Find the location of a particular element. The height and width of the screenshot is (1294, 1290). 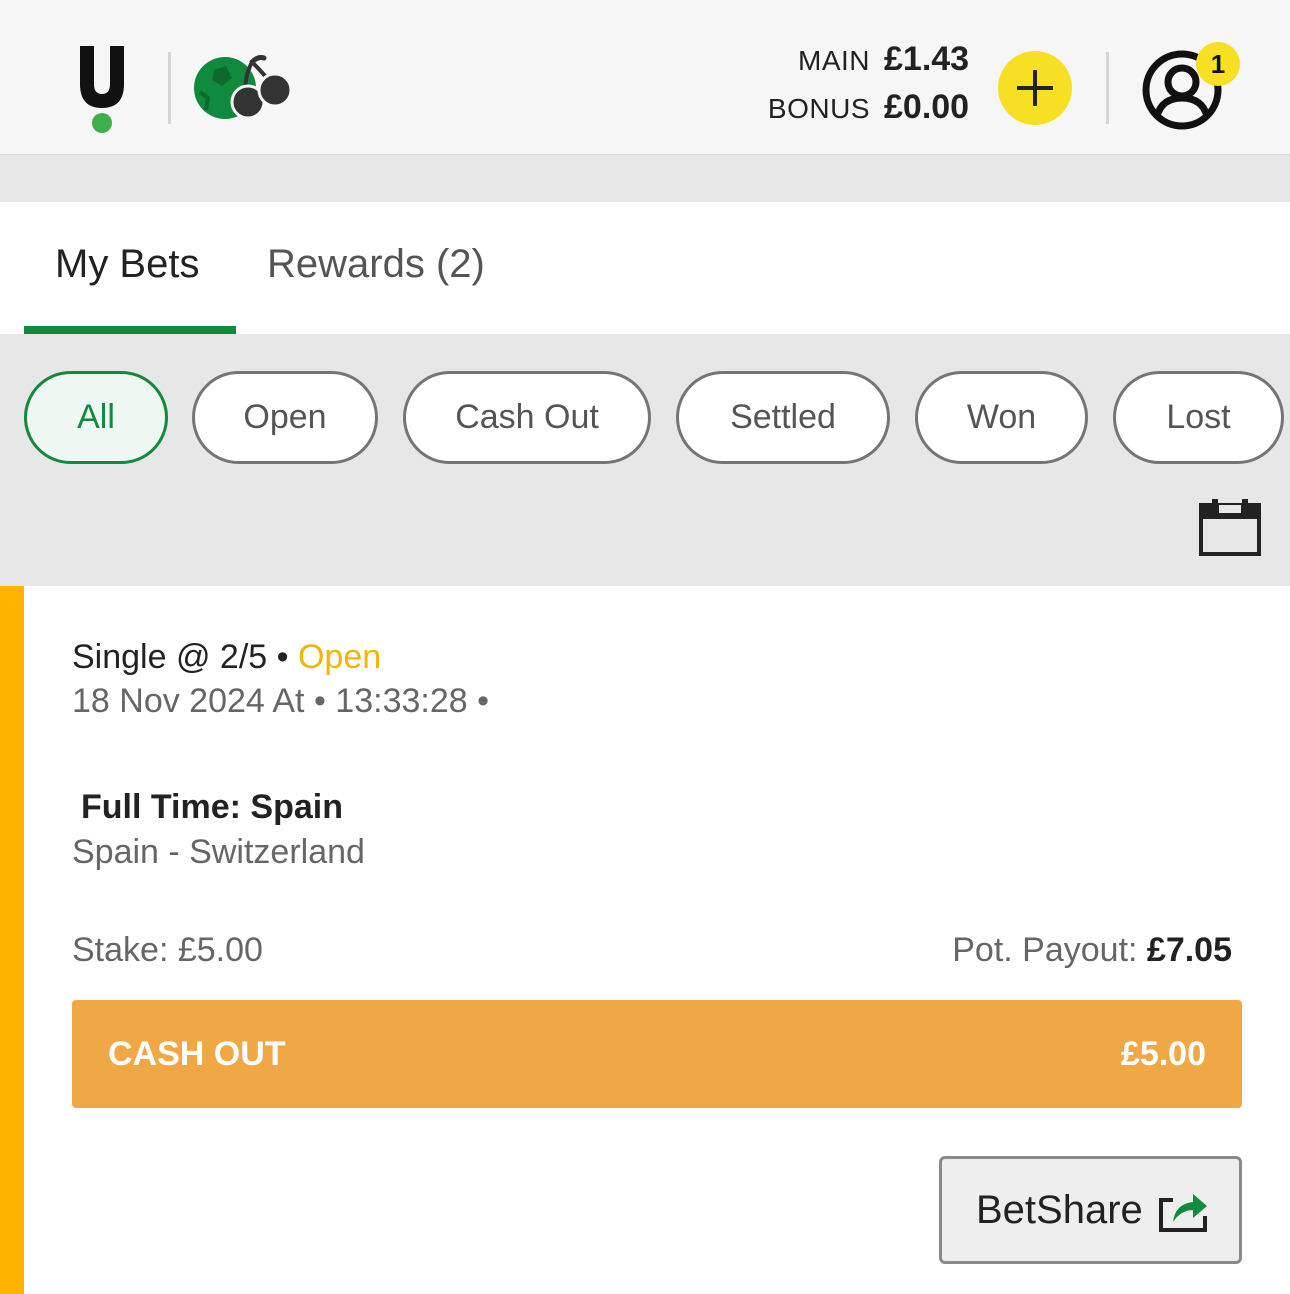

bets-tabs: My Bets Rewards (2) is located at coordinates (645, 268).